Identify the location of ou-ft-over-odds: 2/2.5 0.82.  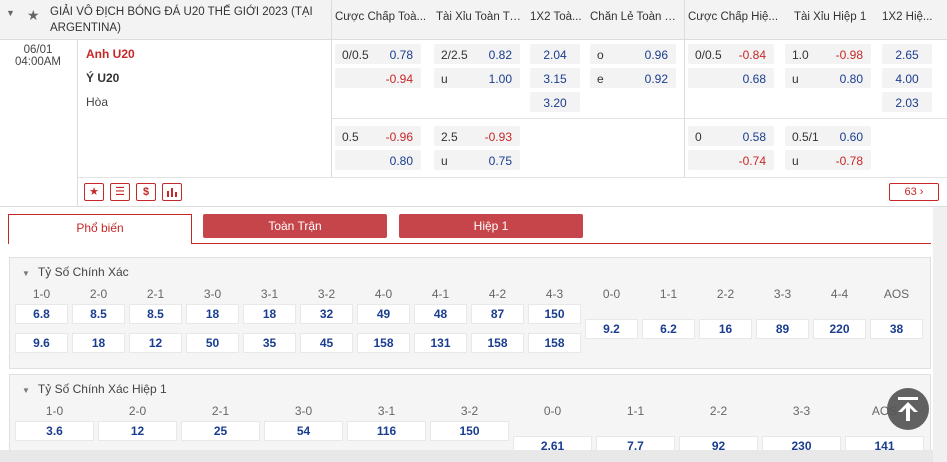
(477, 54).